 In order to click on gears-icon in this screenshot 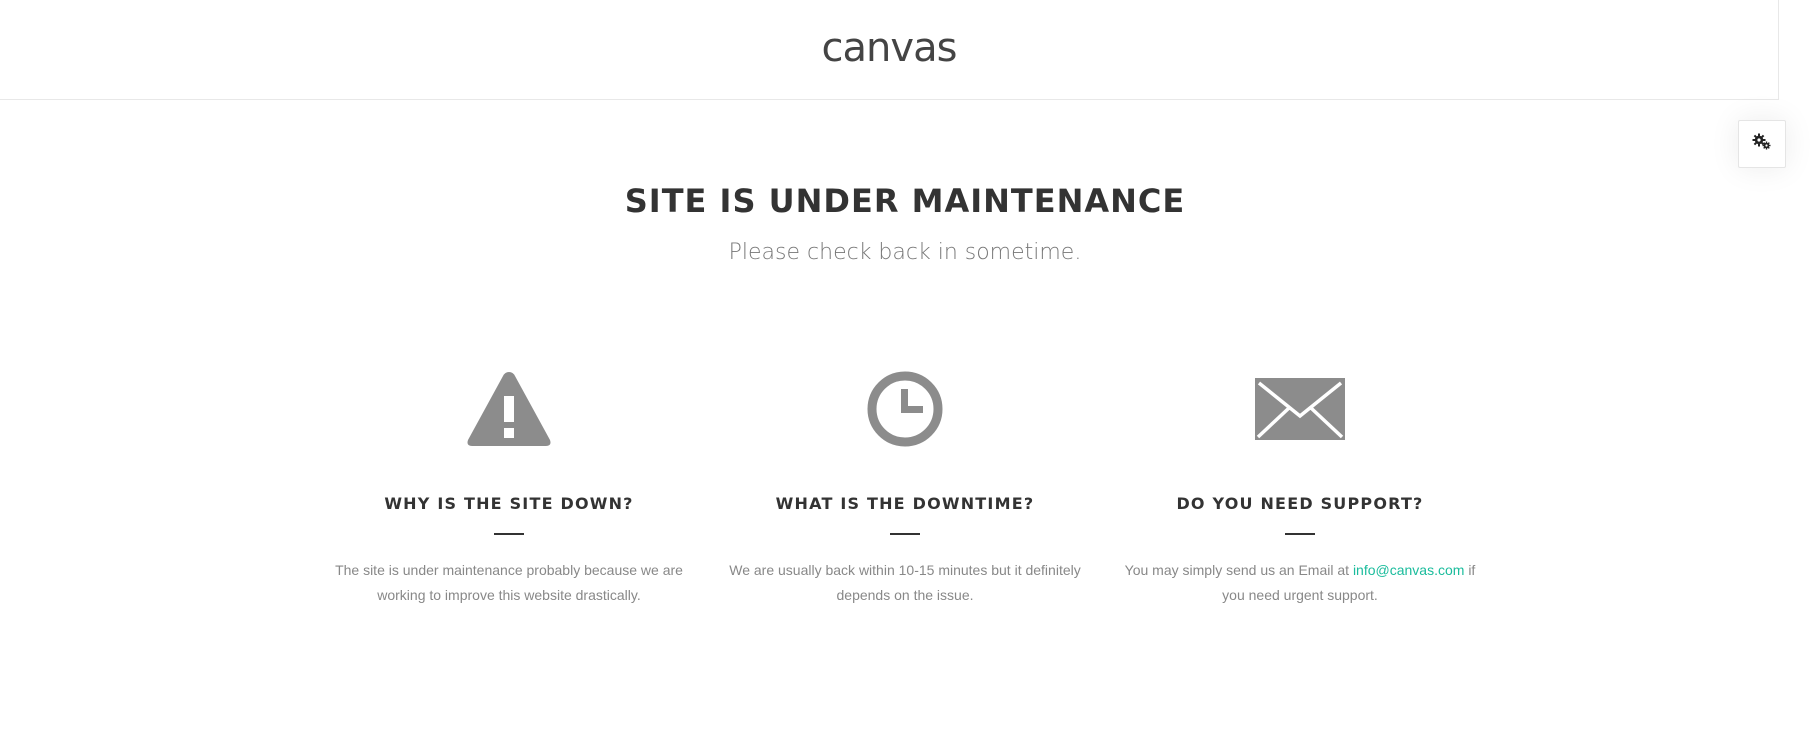, I will do `click(1762, 144)`.